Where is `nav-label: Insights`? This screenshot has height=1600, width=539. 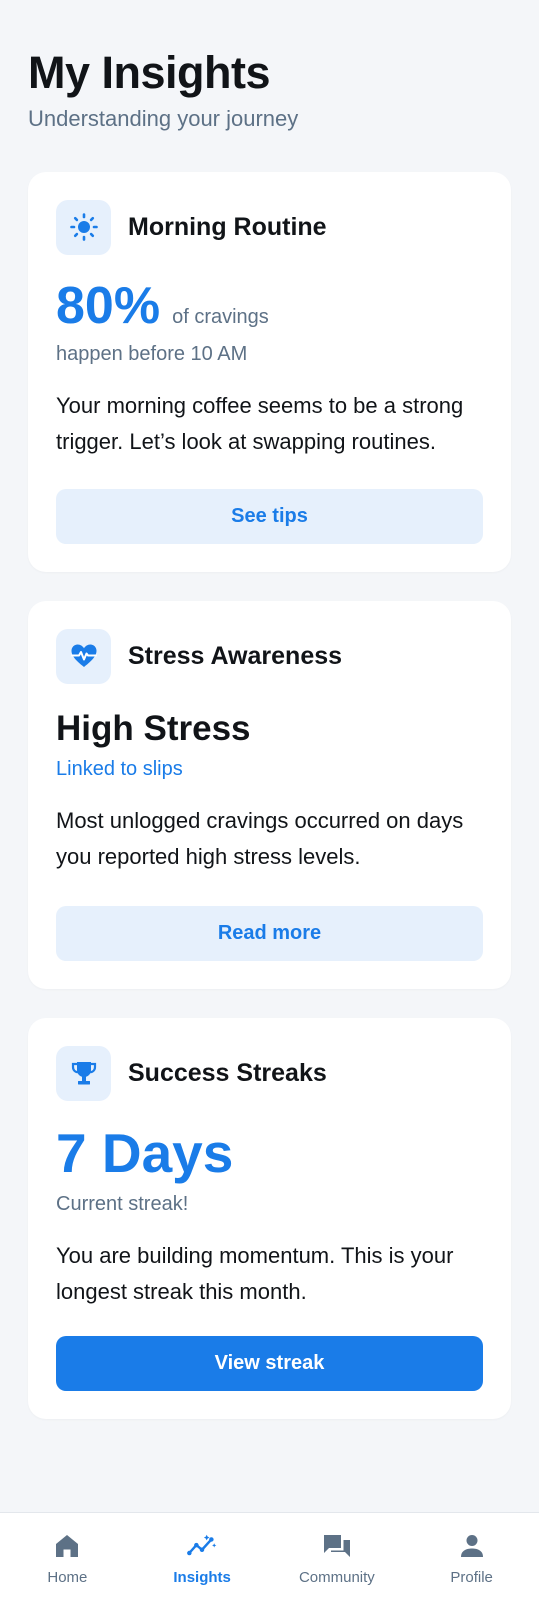 nav-label: Insights is located at coordinates (202, 1577).